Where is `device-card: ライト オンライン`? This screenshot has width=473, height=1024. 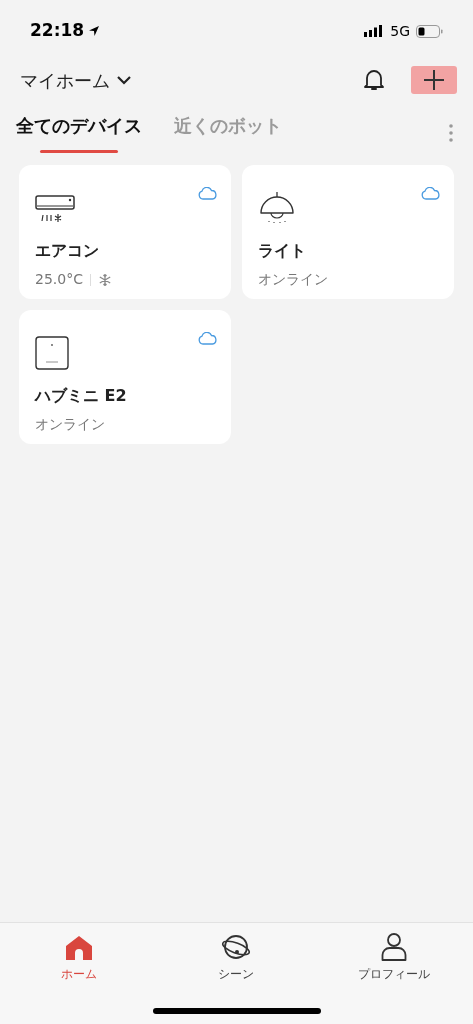 device-card: ライト オンライン is located at coordinates (348, 232).